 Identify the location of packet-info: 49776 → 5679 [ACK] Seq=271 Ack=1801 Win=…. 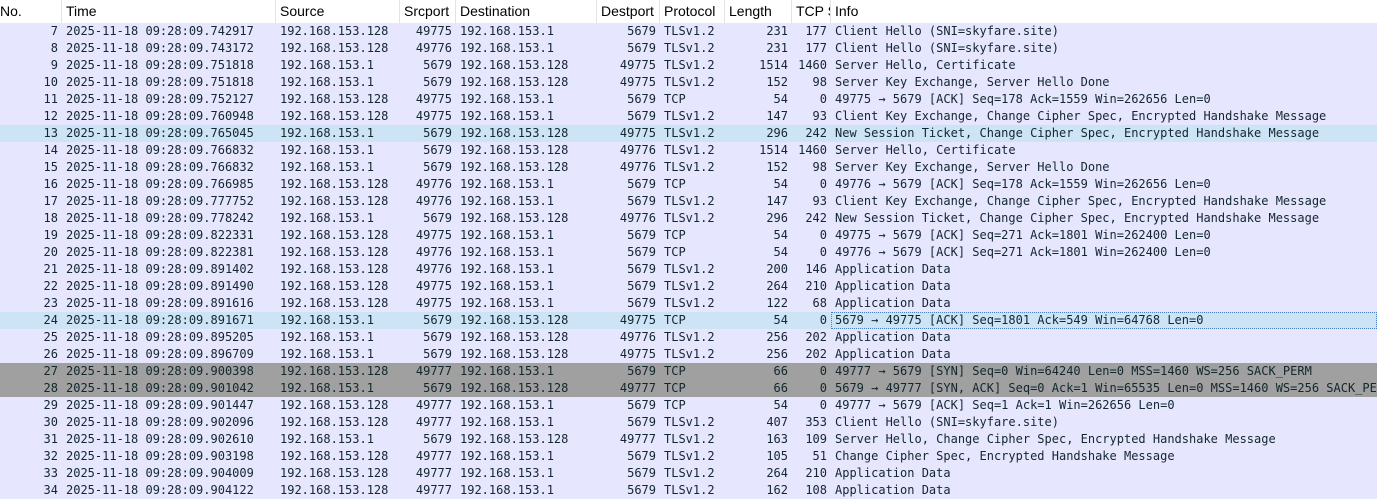
(1023, 252).